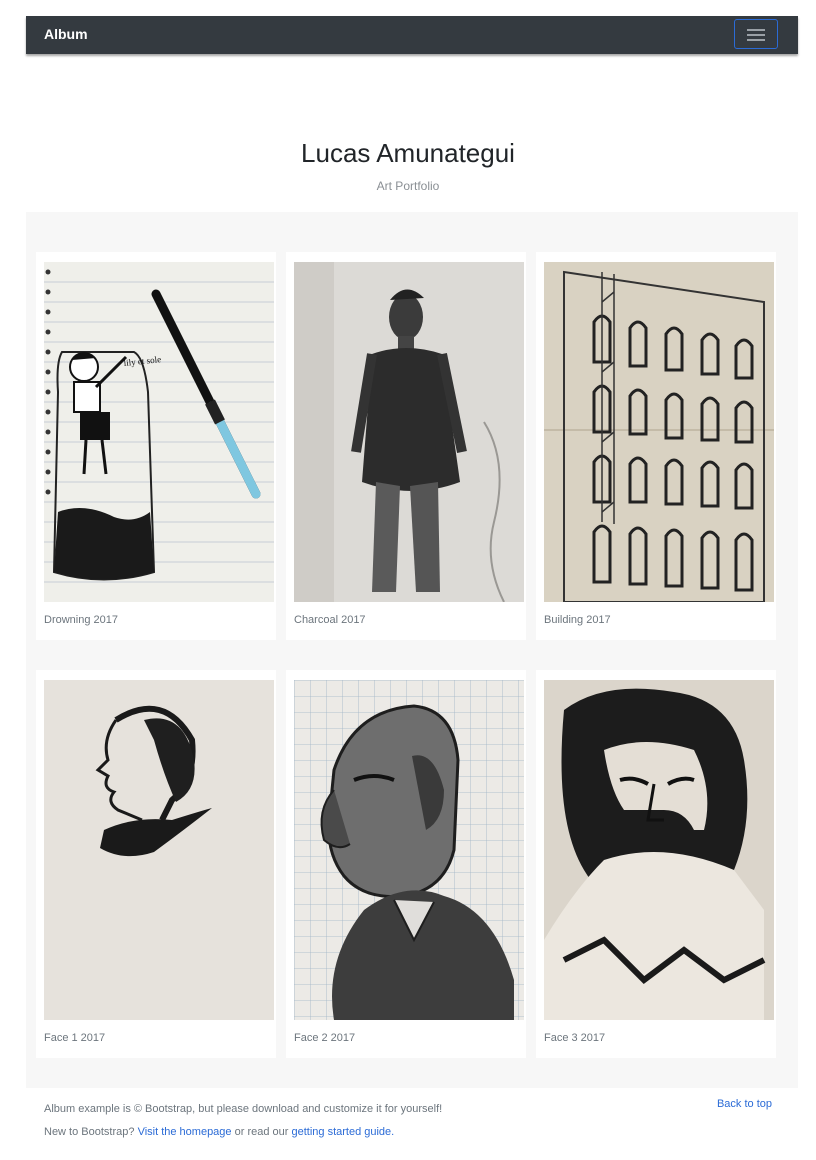 This screenshot has height=1160, width=816. I want to click on card-caption: Face 3 2017, so click(575, 1038).